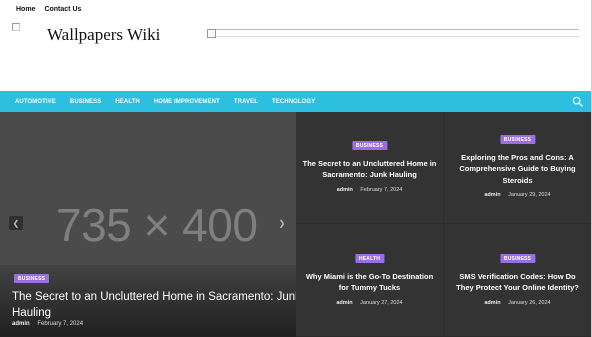  Describe the element at coordinates (369, 258) in the screenshot. I see `post-category-badge: HEALTH` at that location.